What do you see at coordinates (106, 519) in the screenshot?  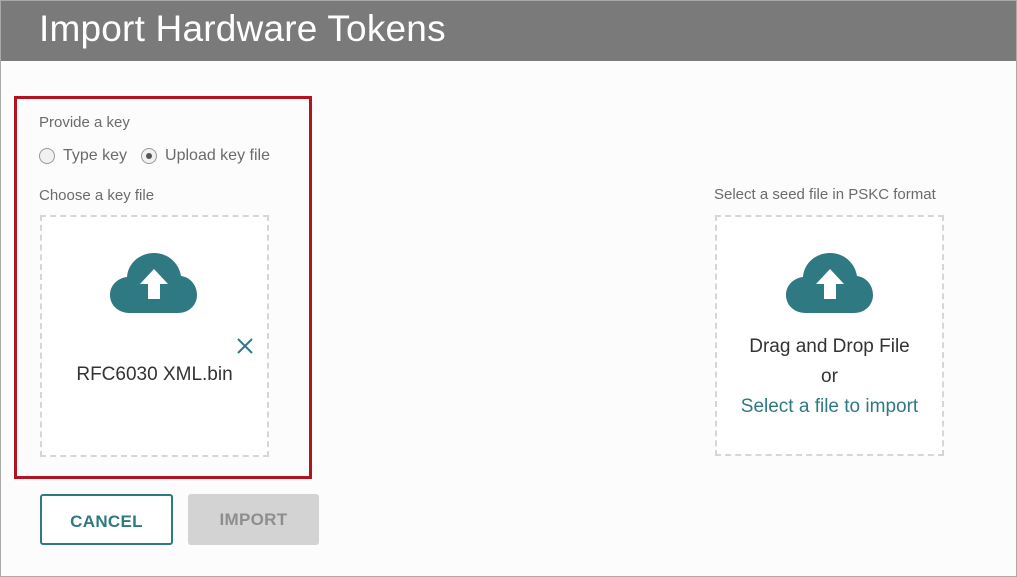 I see `cancel-button: CANCEL` at bounding box center [106, 519].